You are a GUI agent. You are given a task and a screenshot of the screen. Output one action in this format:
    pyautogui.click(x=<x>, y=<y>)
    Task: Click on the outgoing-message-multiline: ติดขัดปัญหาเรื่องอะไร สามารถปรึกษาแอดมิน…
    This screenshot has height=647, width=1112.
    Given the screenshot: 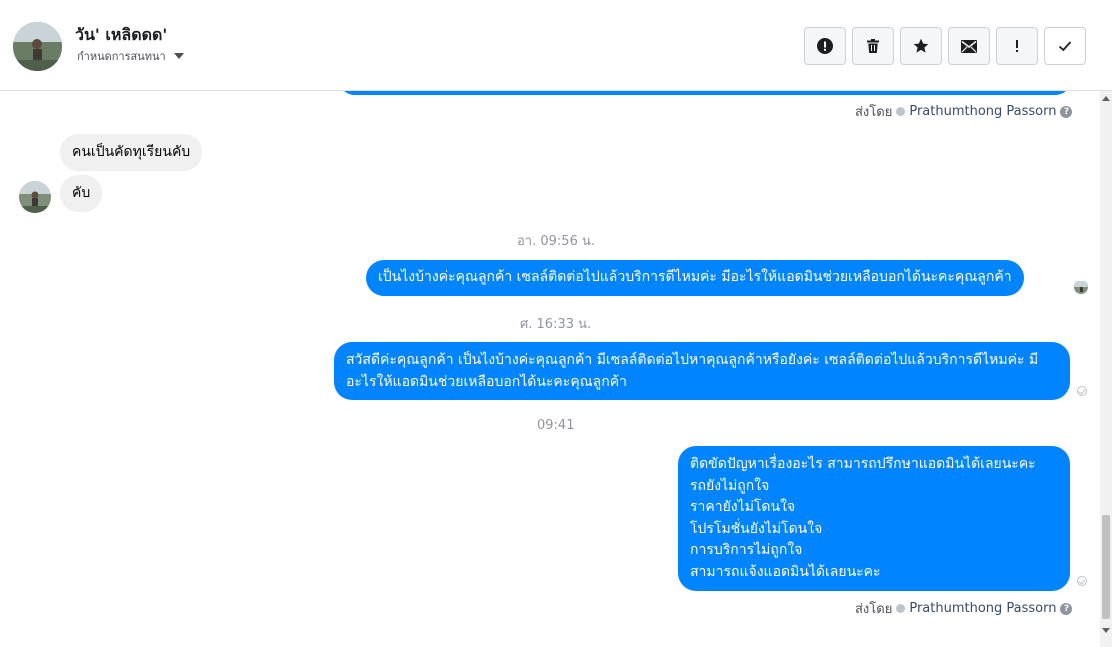 What is the action you would take?
    pyautogui.click(x=874, y=518)
    